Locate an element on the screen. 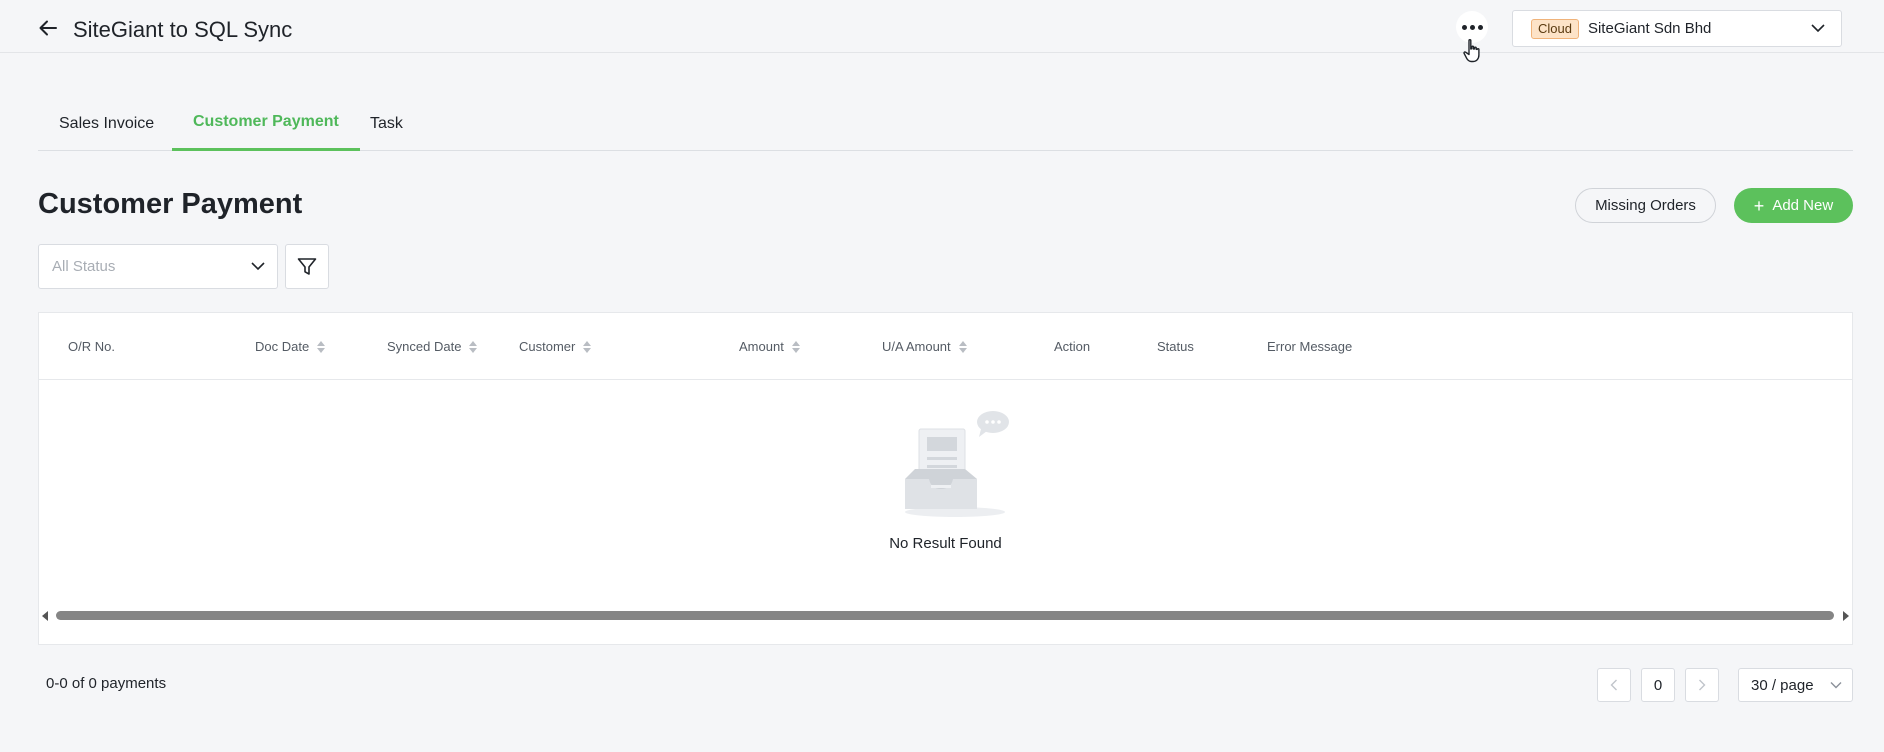  missing-orders-button: Missing Orders is located at coordinates (1645, 205).